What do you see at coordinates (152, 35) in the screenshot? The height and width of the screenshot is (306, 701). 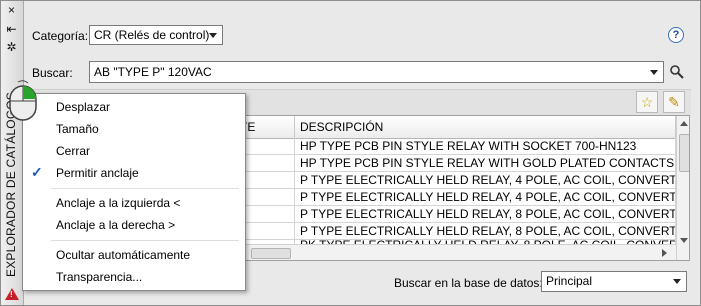 I see `category-value: CR (Relés de control)` at bounding box center [152, 35].